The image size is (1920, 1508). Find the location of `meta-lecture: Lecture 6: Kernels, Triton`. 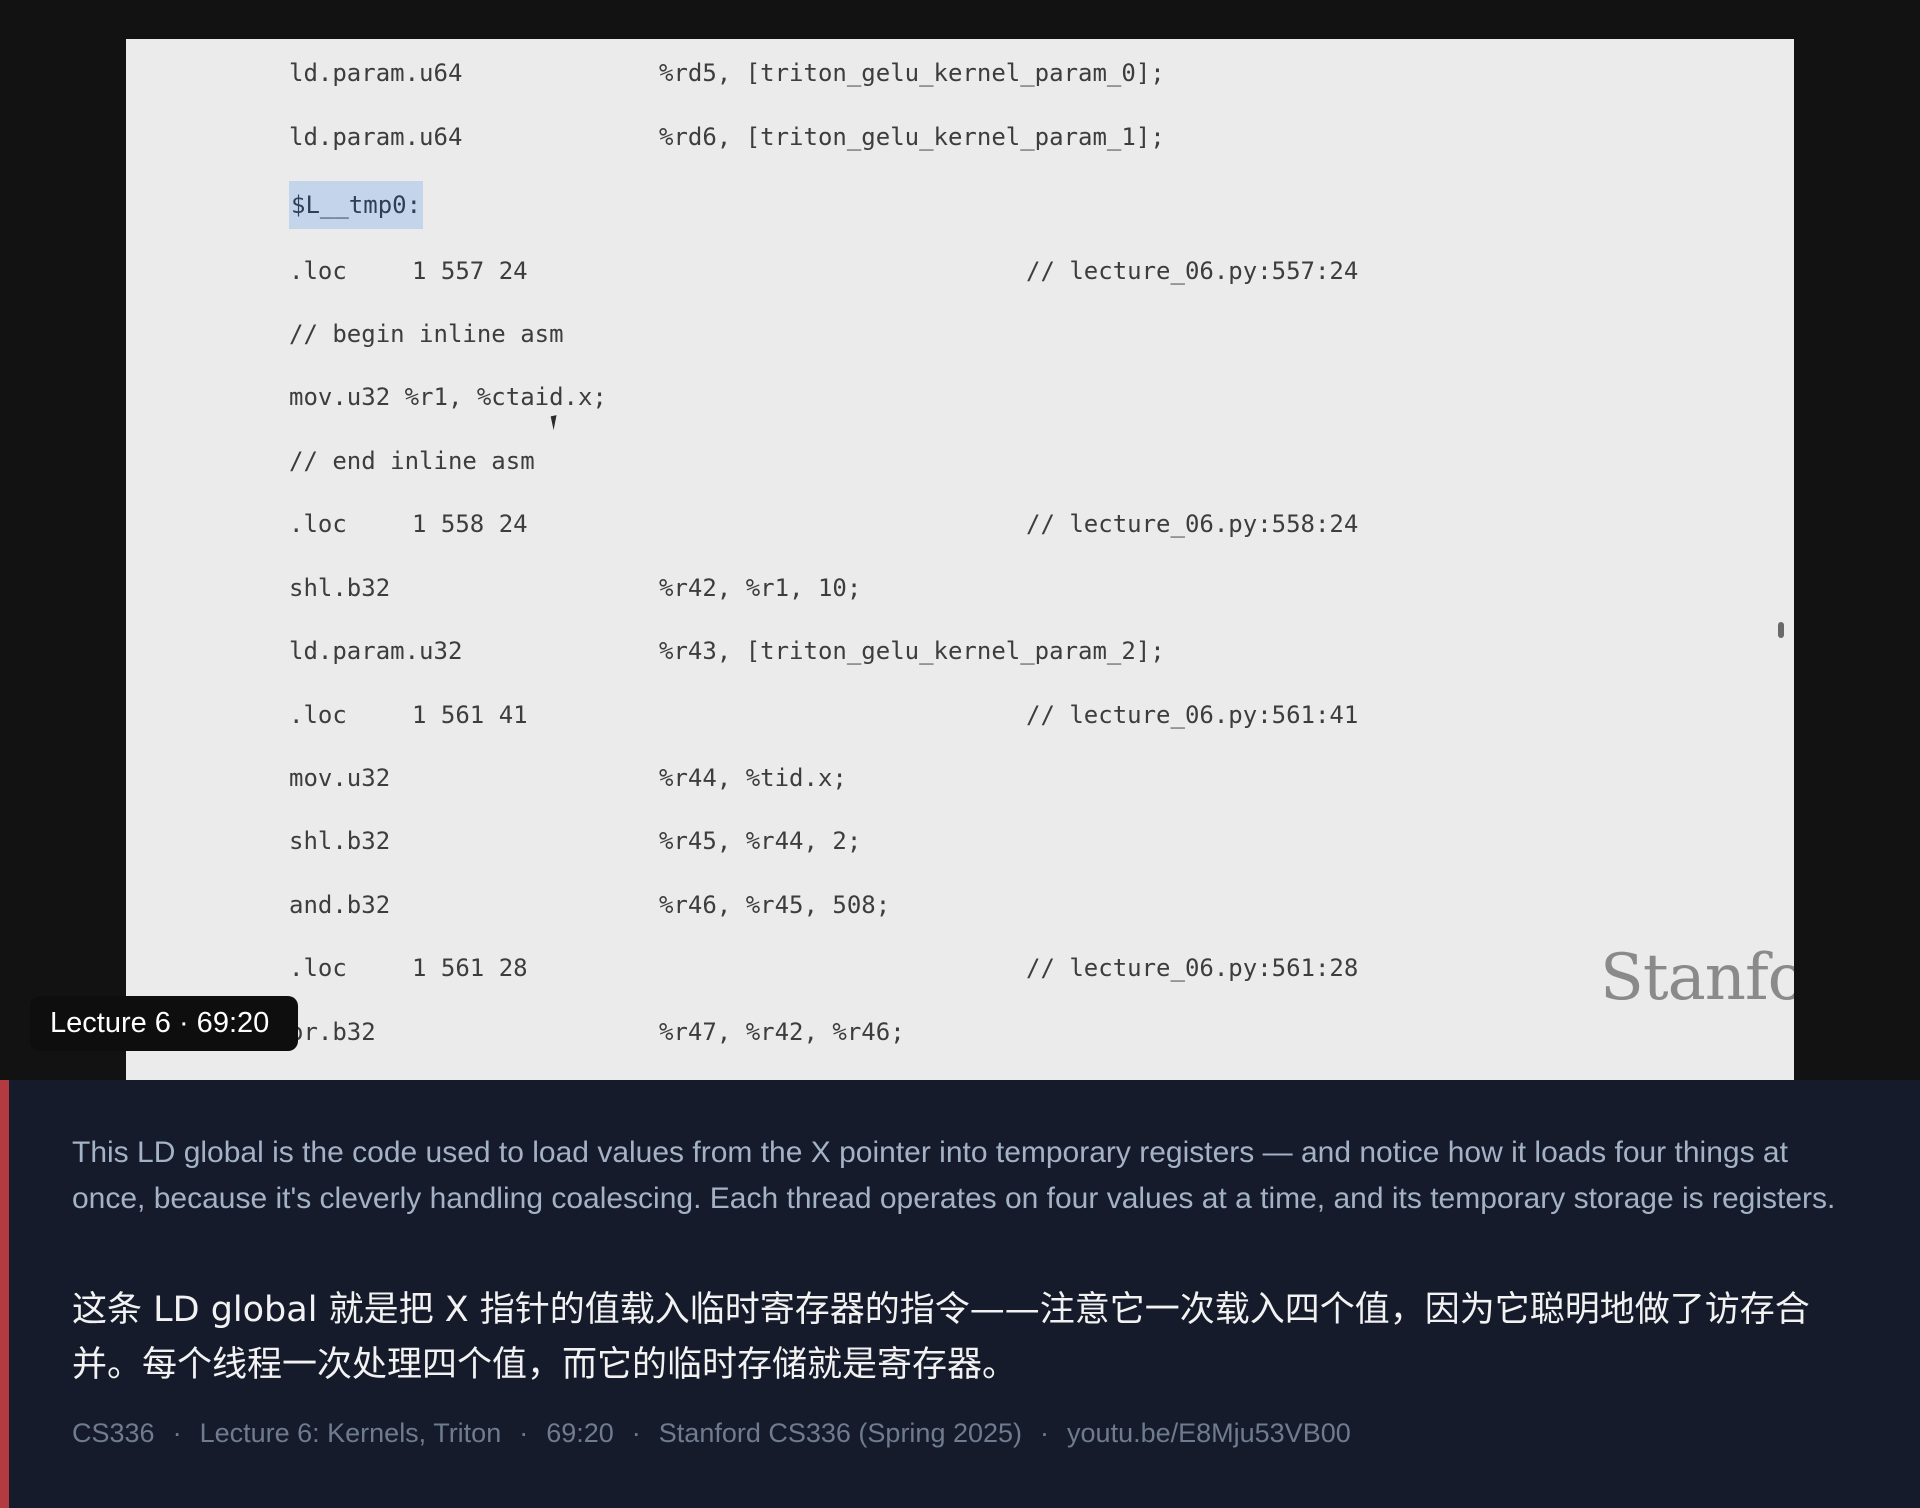

meta-lecture: Lecture 6: Kernels, Triton is located at coordinates (350, 1433).